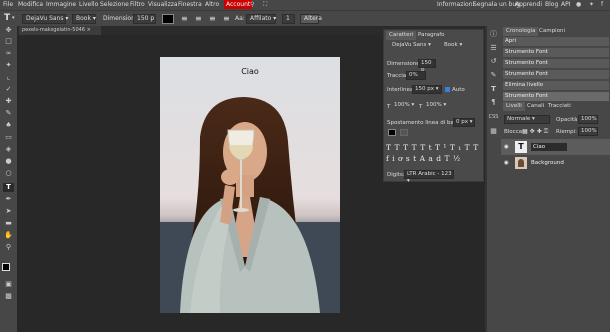 The image size is (610, 332). What do you see at coordinates (8, 296) in the screenshot?
I see `screen-mode-icon: ▩` at bounding box center [8, 296].